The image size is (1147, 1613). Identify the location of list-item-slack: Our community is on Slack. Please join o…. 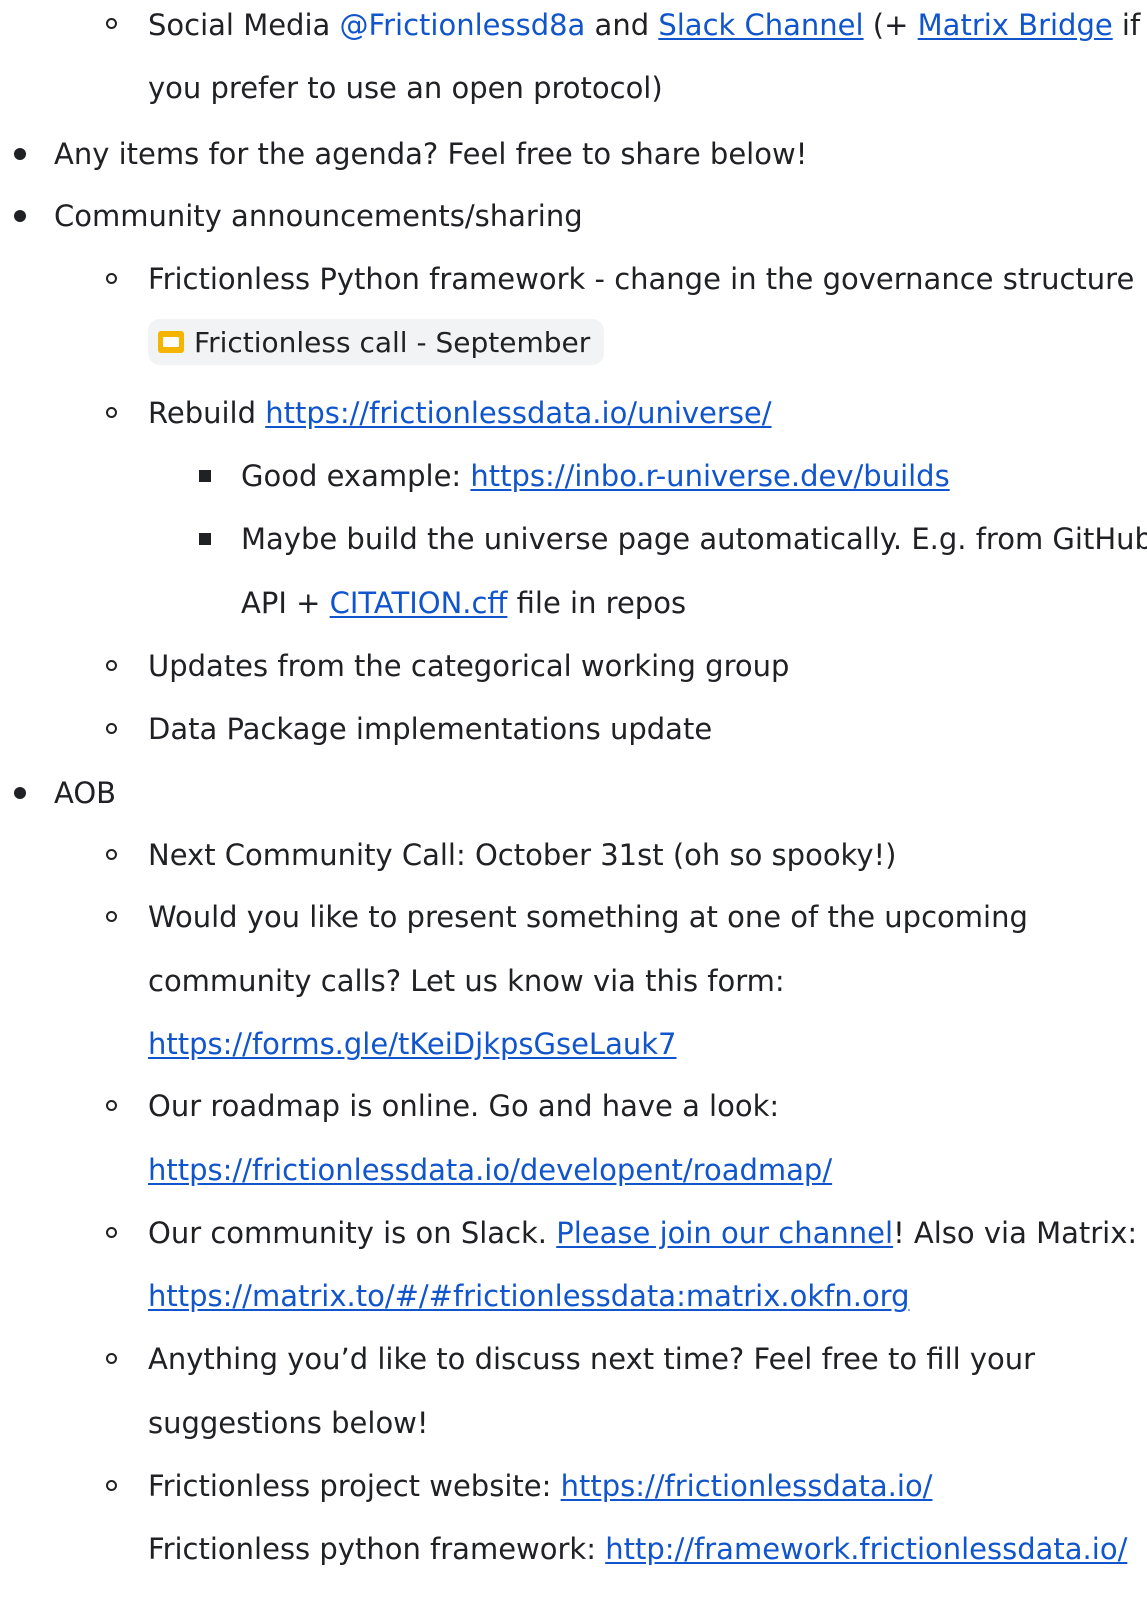
(643, 1233).